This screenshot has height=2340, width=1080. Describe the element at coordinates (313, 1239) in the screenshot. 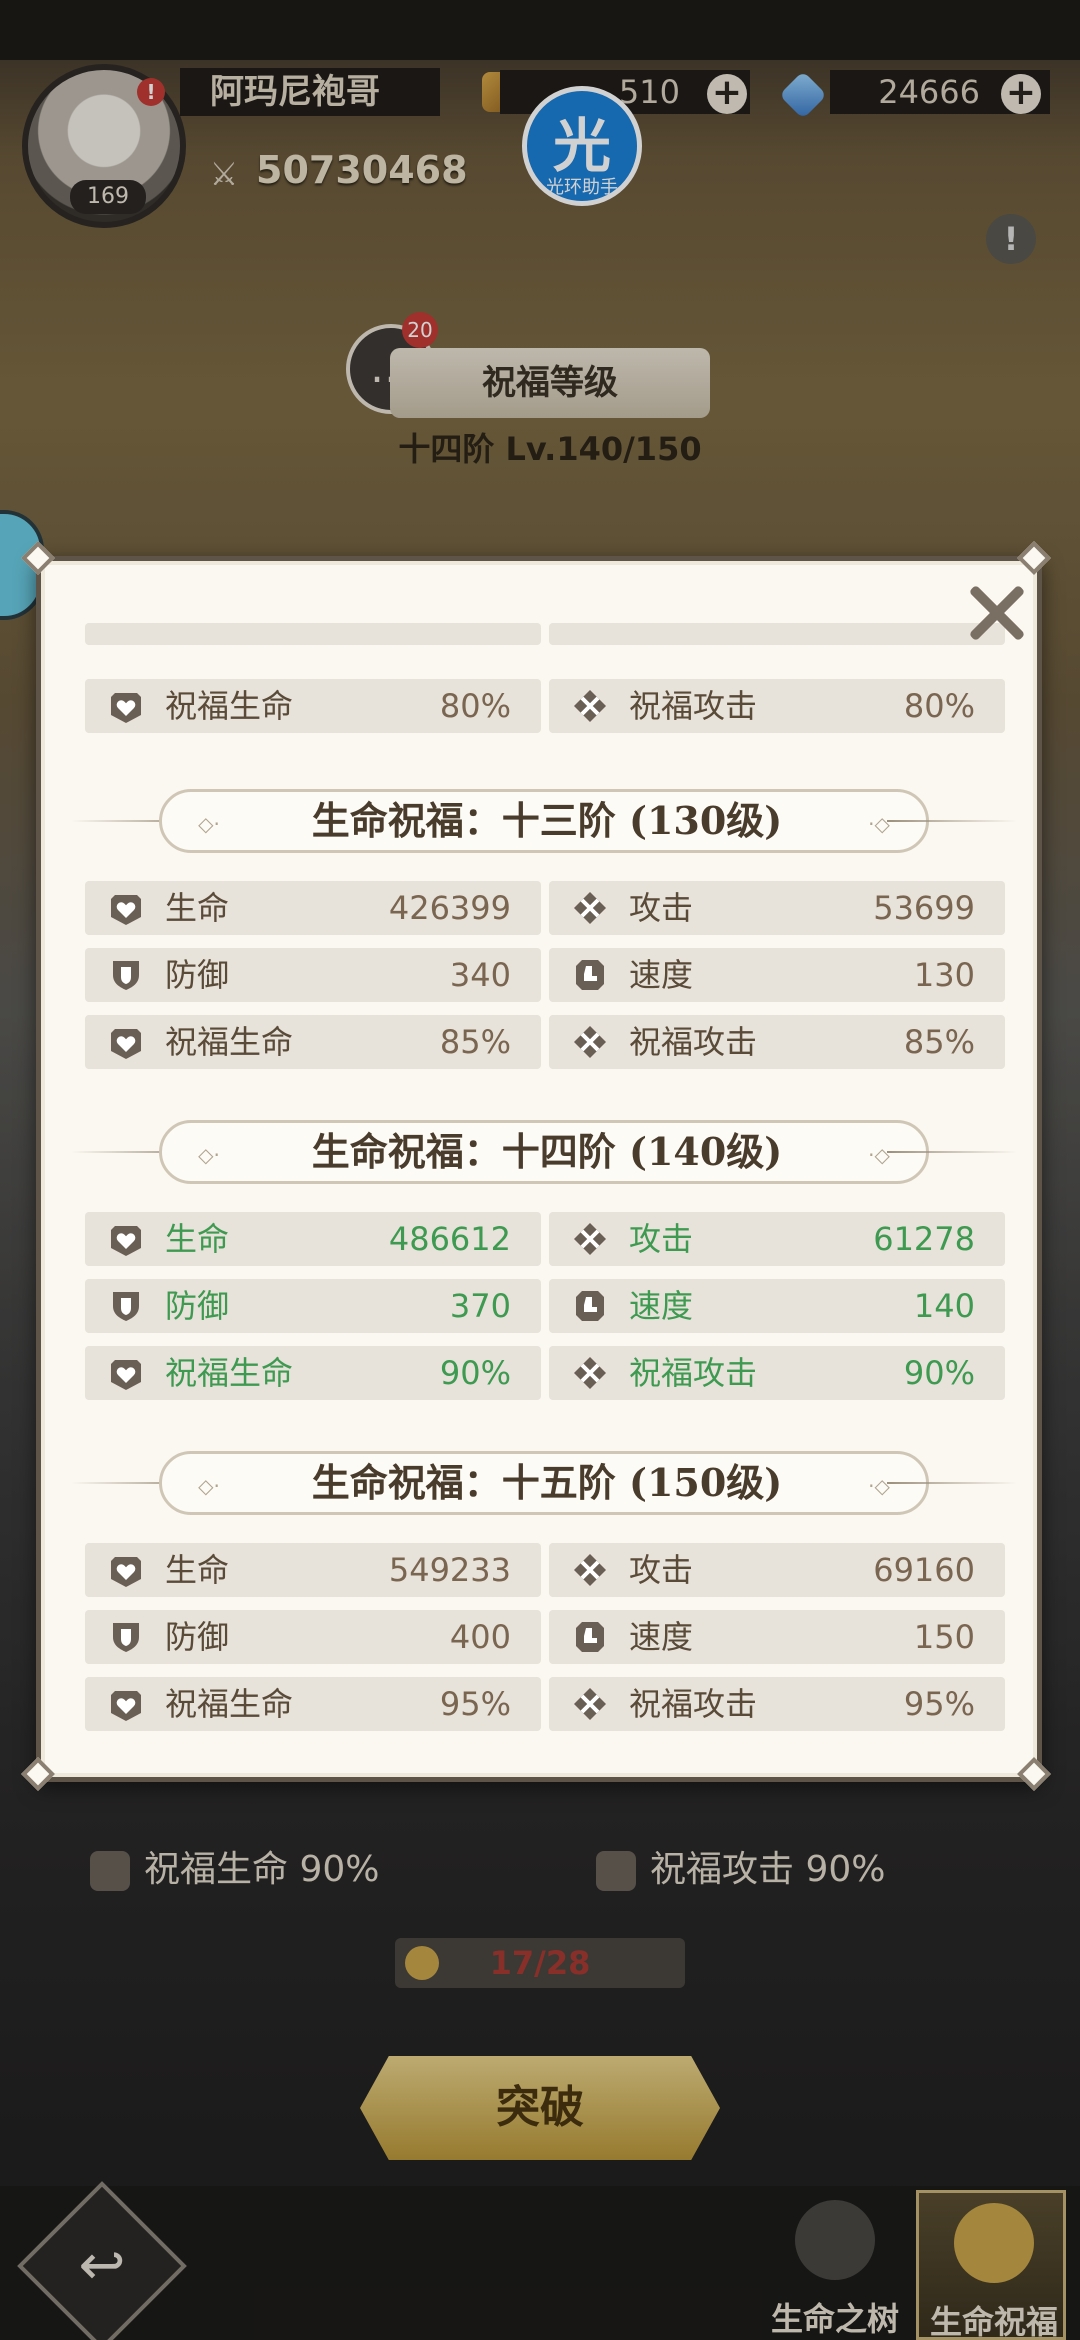

I see `stat-row: 生命 486612` at that location.